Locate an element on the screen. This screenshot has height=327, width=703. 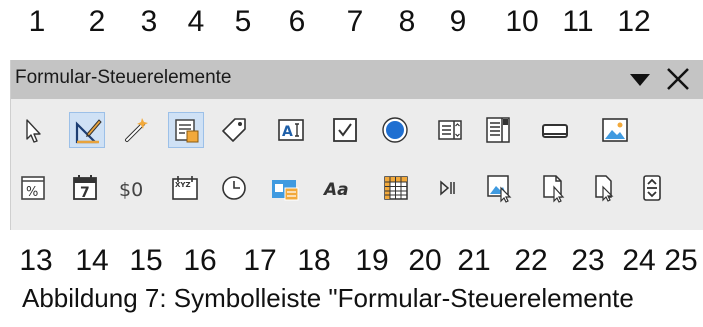
text-formatting-icon: Aa is located at coordinates (338, 188).